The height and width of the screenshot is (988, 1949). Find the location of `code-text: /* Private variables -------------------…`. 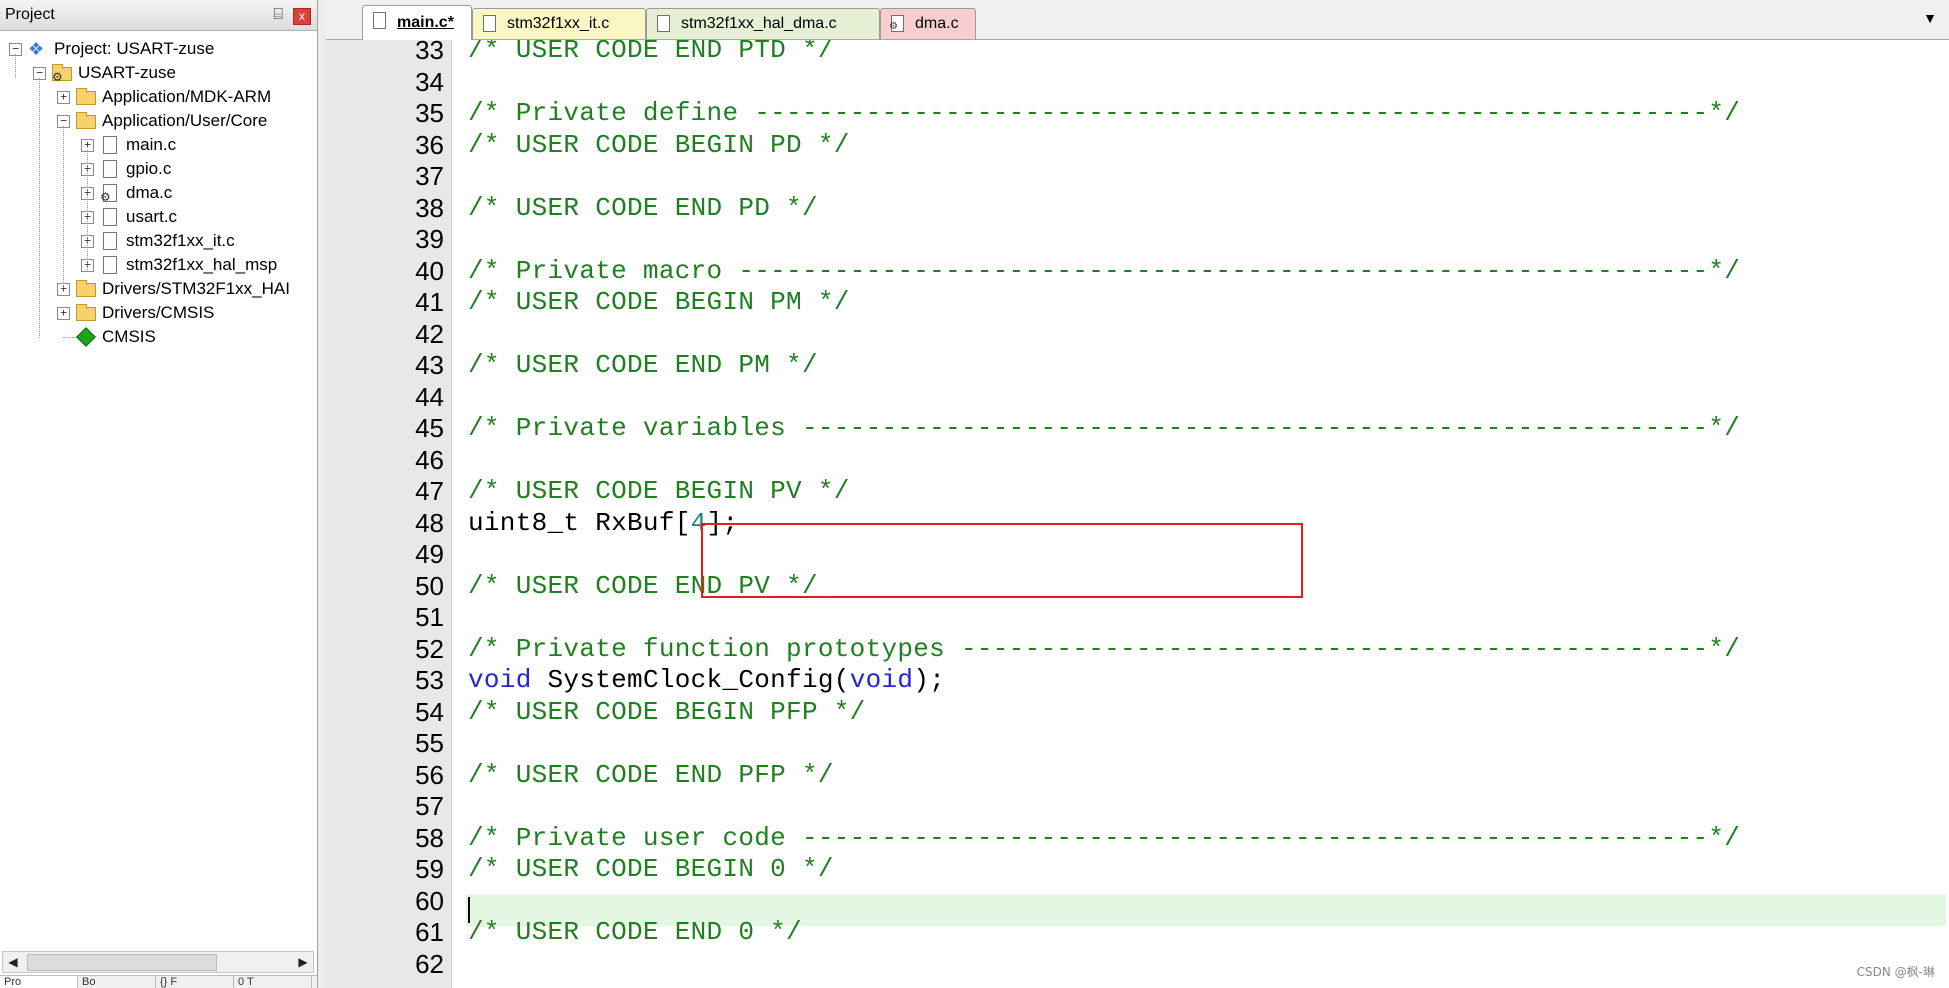

code-text: /* Private variables -------------------… is located at coordinates (1104, 429).